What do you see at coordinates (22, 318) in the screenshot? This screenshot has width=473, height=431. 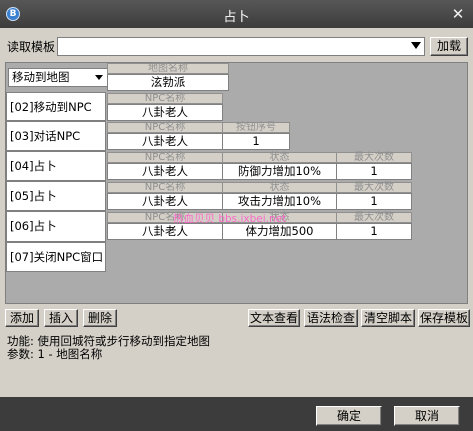 I see `add-button: 添加` at bounding box center [22, 318].